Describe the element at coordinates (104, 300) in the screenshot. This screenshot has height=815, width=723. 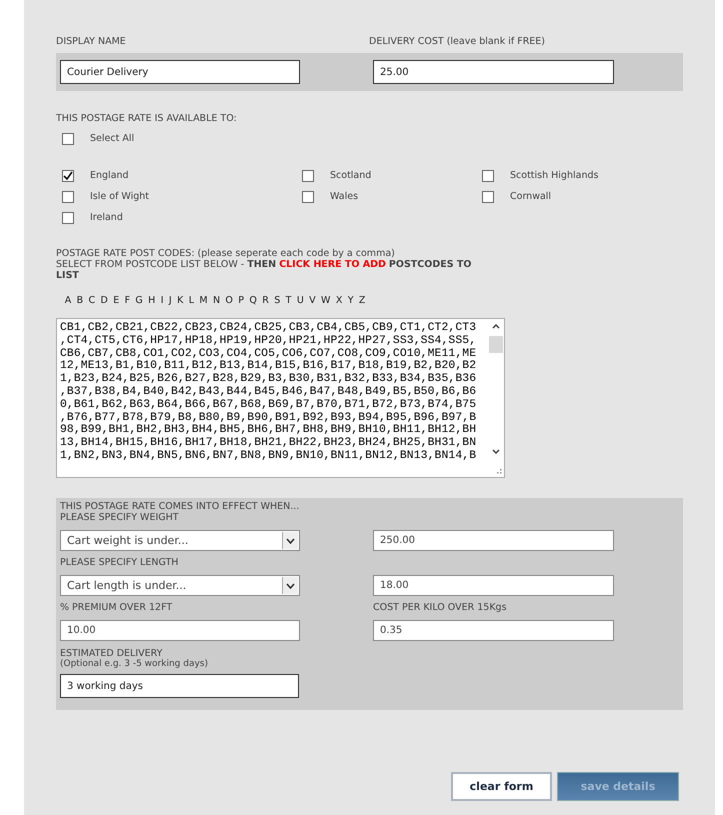
I see `letter-link: D` at that location.